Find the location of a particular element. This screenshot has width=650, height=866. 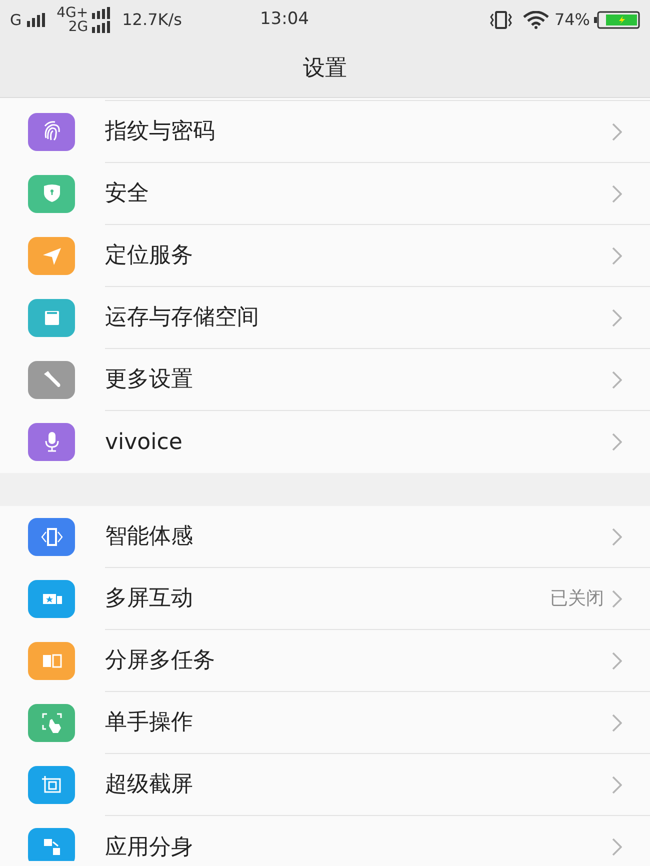

network-label: 4G+ is located at coordinates (72, 13).